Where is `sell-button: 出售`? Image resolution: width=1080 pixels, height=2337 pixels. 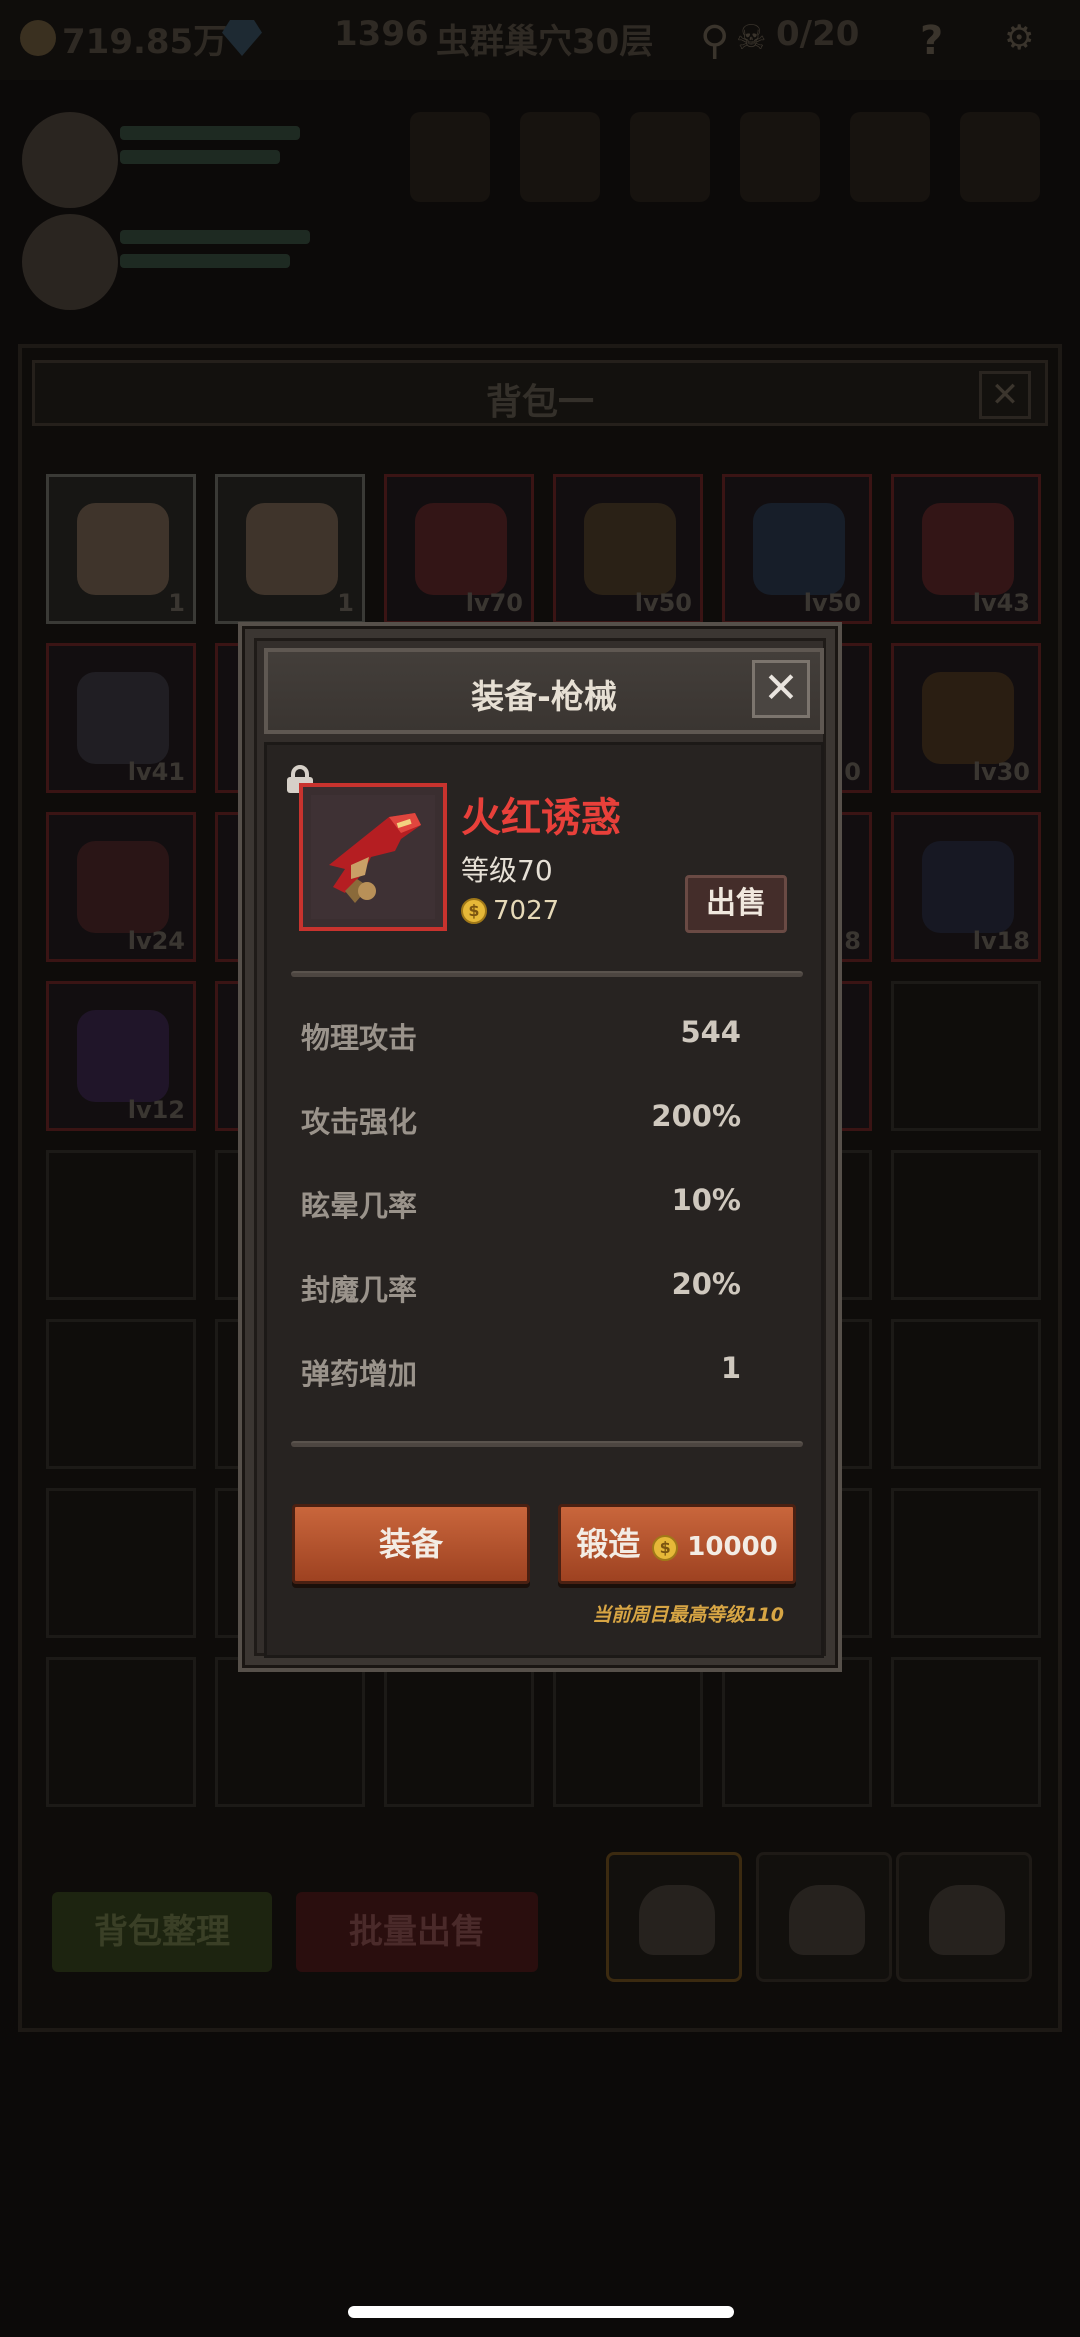
sell-button: 出售 is located at coordinates (736, 904).